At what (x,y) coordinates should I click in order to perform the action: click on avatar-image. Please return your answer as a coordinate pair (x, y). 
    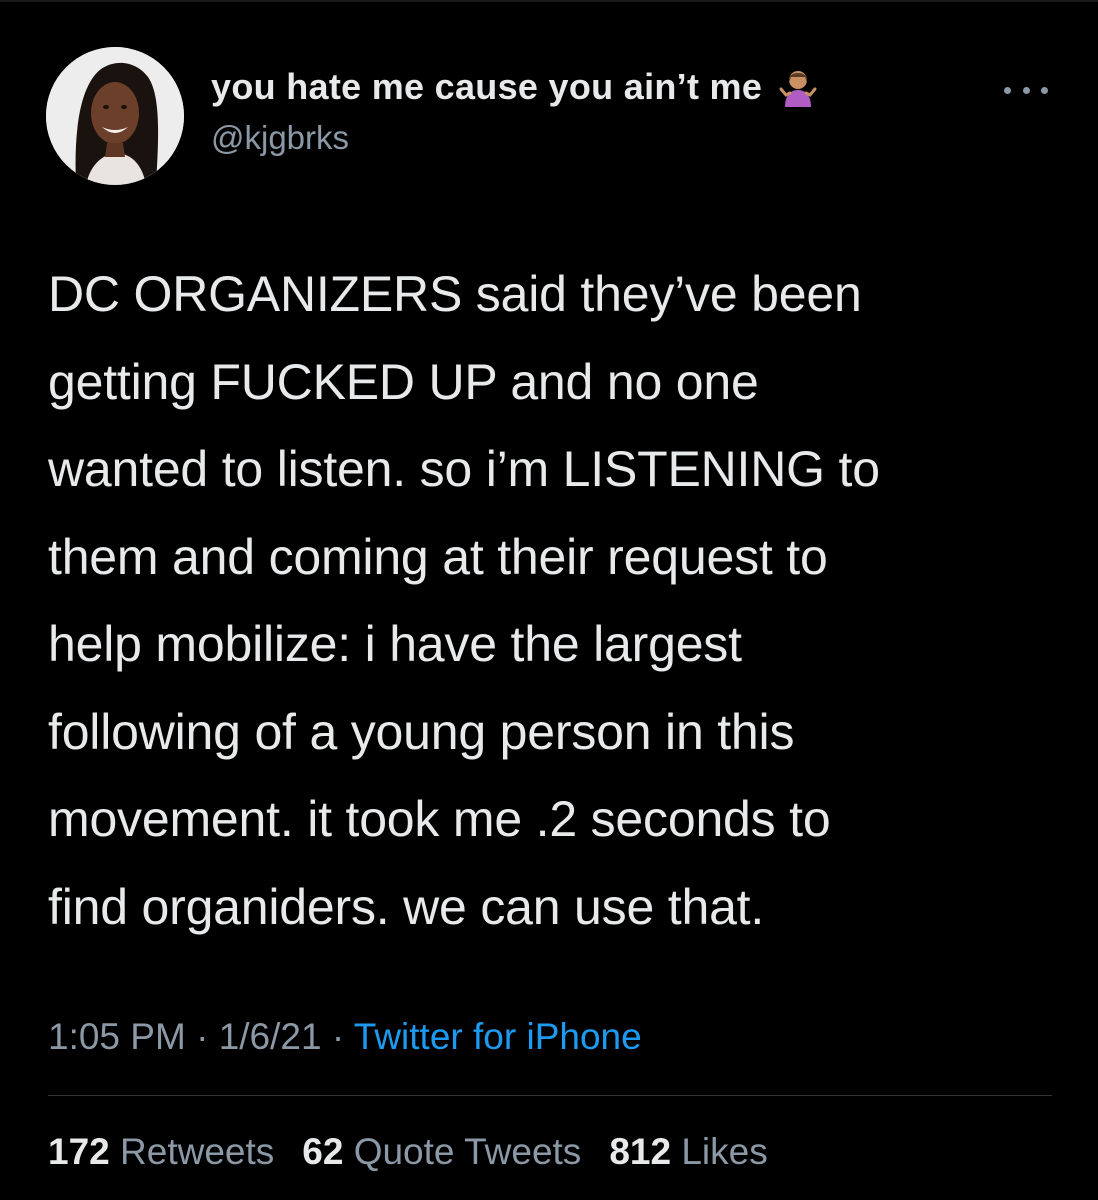
    Looking at the image, I should click on (115, 116).